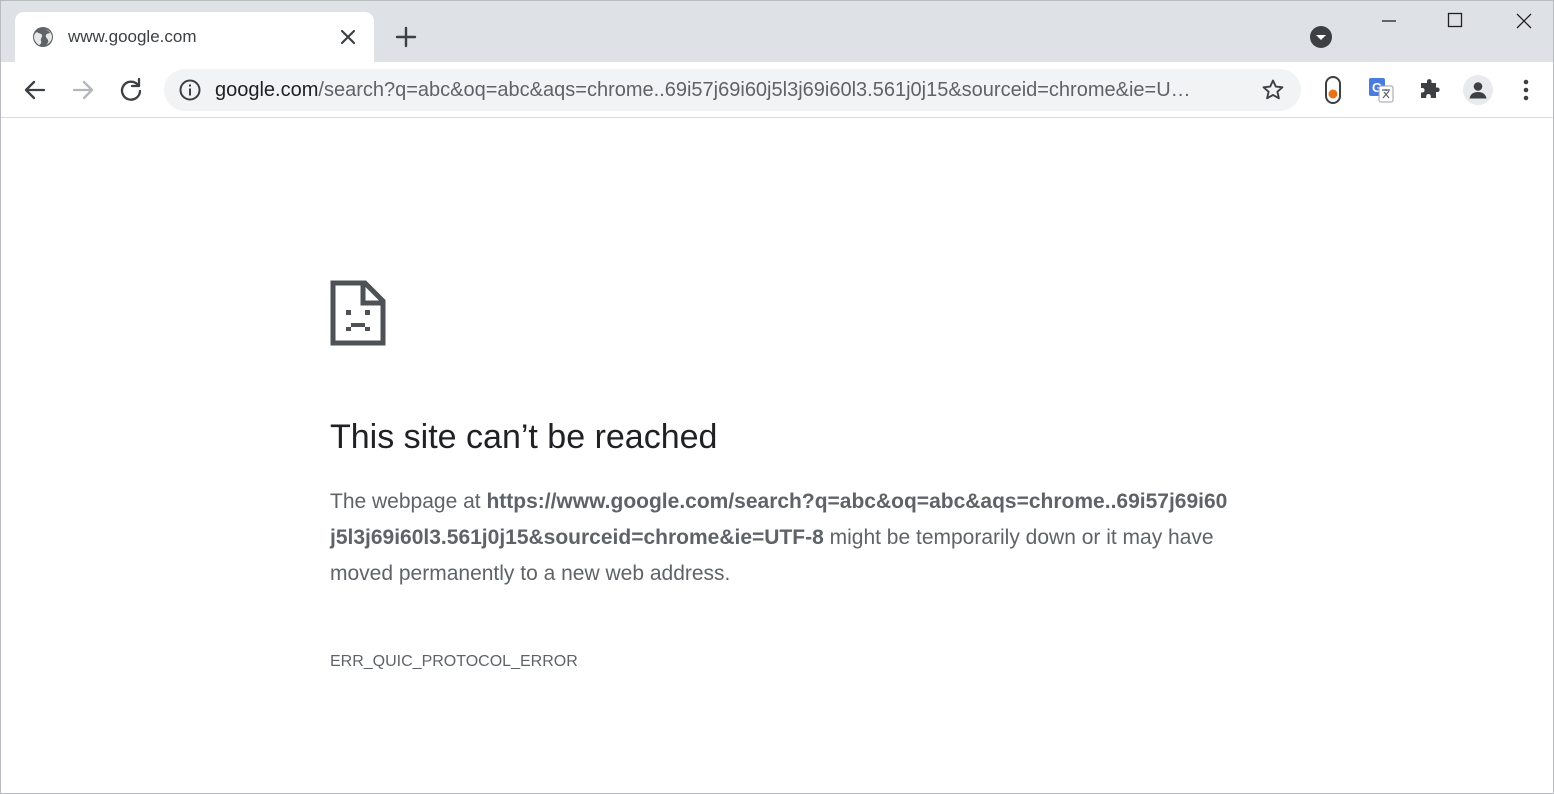  I want to click on tab-search-icon, so click(1321, 37).